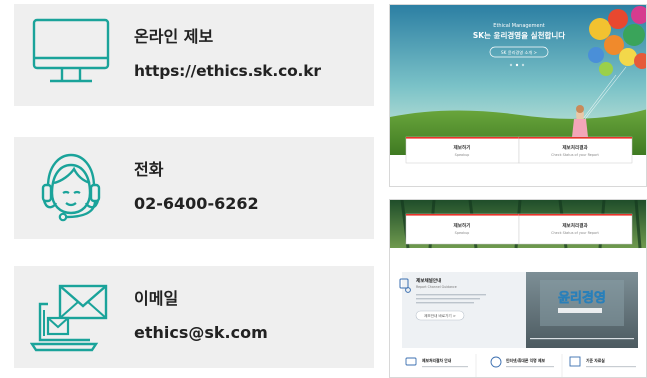  What do you see at coordinates (462, 233) in the screenshot?
I see `section-report-sub: Speakup` at bounding box center [462, 233].